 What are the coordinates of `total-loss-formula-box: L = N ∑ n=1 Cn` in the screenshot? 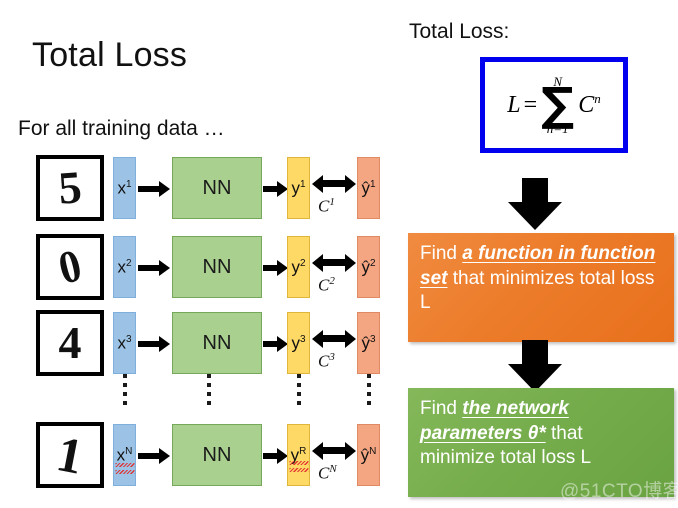 It's located at (554, 105).